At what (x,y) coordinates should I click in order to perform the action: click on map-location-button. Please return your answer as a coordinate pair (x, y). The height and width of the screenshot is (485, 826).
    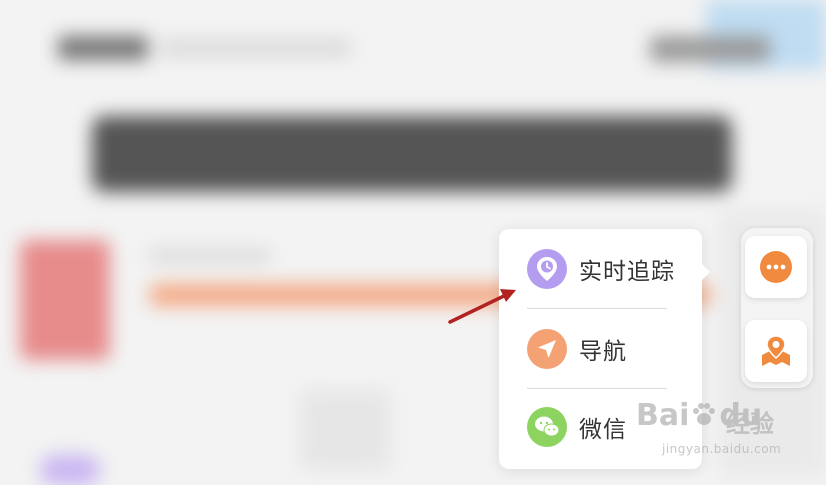
    Looking at the image, I should click on (776, 351).